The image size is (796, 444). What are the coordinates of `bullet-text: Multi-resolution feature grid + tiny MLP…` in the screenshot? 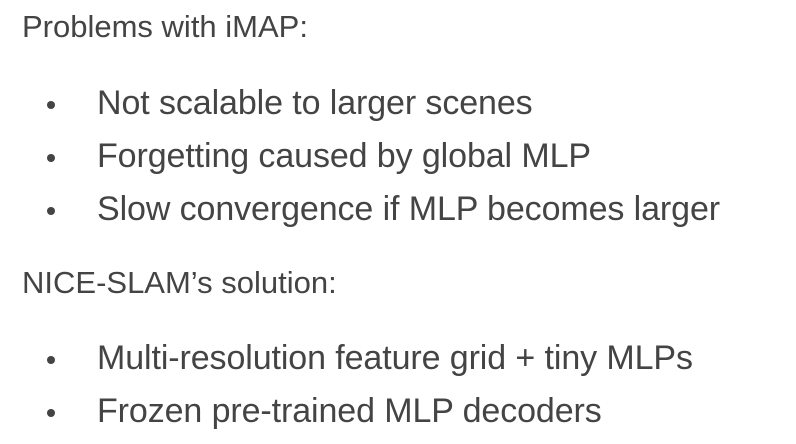 It's located at (395, 358).